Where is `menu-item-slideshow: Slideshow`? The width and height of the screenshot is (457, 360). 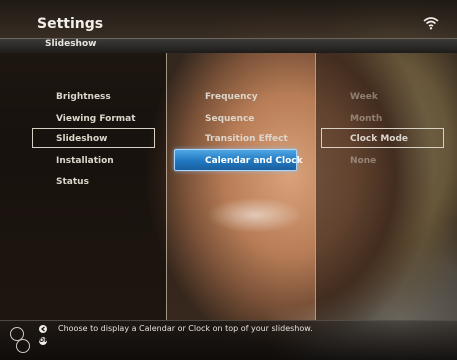 menu-item-slideshow: Slideshow is located at coordinates (81, 139).